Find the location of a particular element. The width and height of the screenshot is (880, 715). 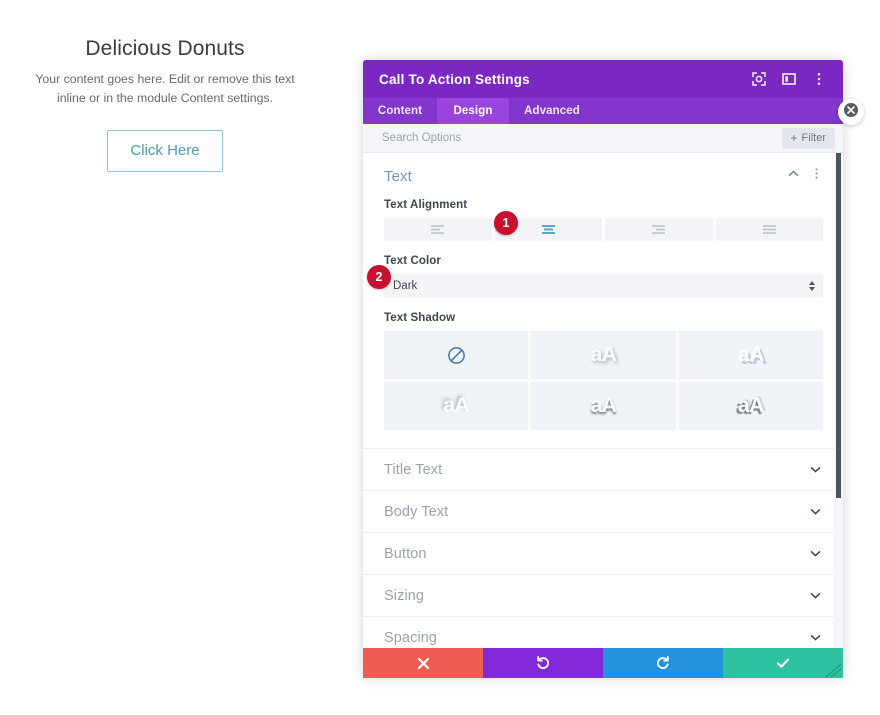

section-label: Body Text is located at coordinates (416, 511).